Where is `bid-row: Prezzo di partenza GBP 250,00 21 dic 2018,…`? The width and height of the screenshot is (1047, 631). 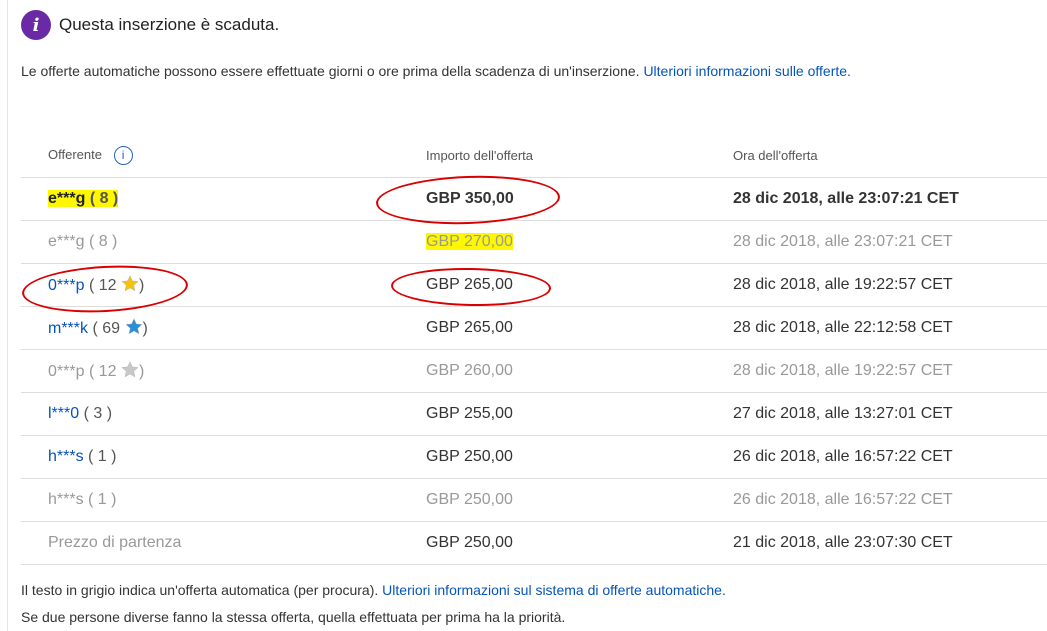 bid-row: Prezzo di partenza GBP 250,00 21 dic 2018,… is located at coordinates (534, 543).